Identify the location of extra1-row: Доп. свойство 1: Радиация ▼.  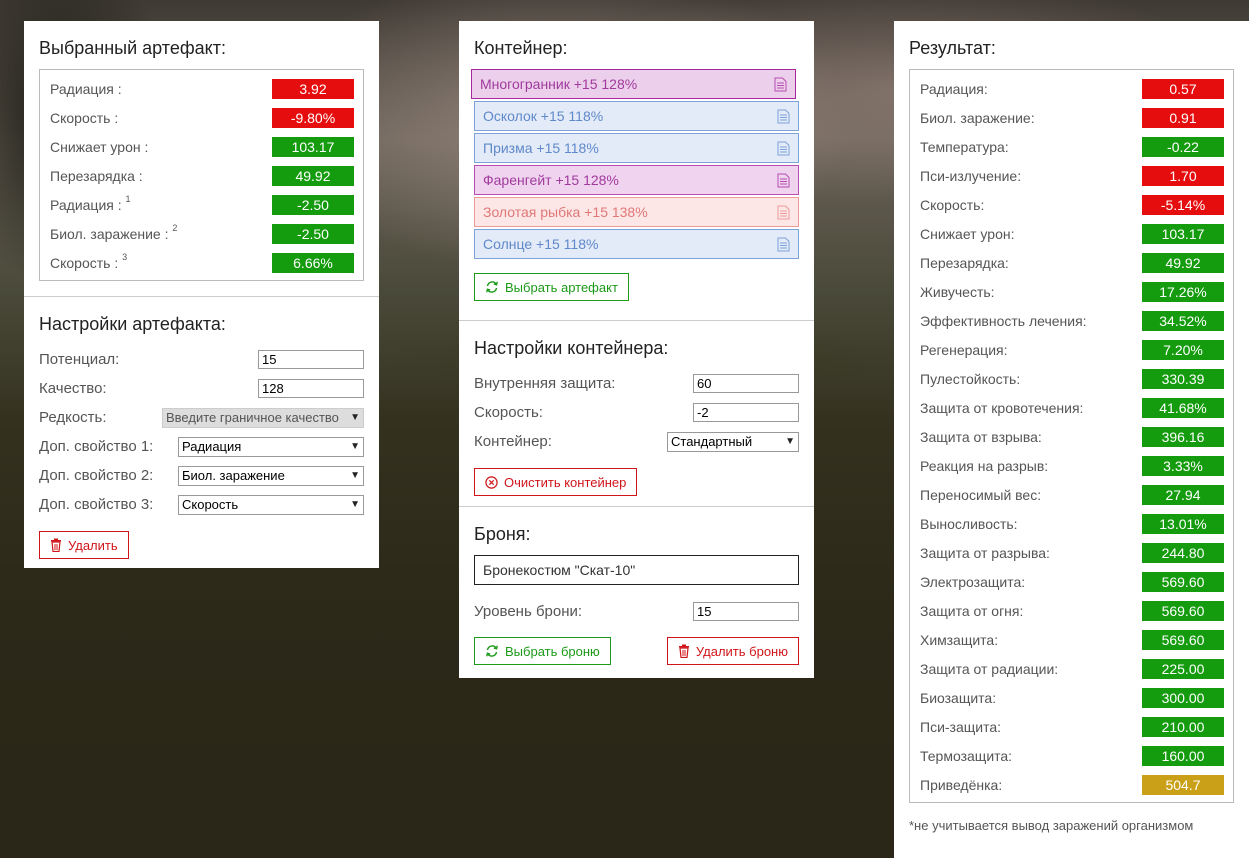
(201, 446).